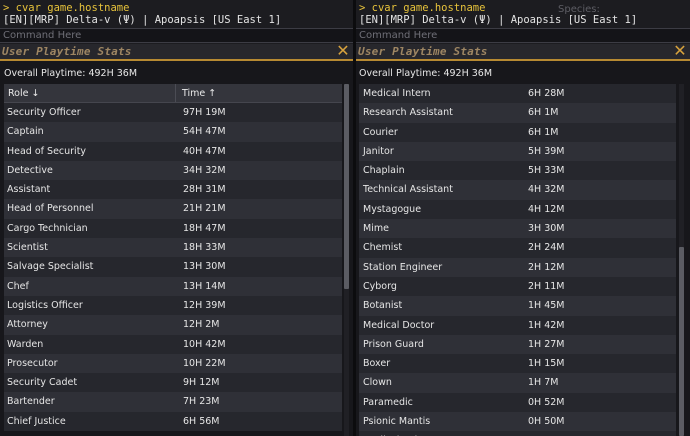  Describe the element at coordinates (201, 421) in the screenshot. I see `time-cell: 6H 56M` at that location.